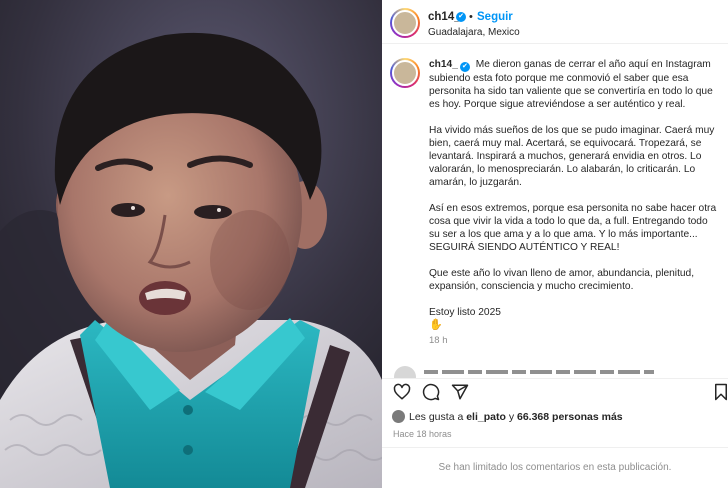 Image resolution: width=728 pixels, height=488 pixels. I want to click on caption-author-avatar, so click(405, 73).